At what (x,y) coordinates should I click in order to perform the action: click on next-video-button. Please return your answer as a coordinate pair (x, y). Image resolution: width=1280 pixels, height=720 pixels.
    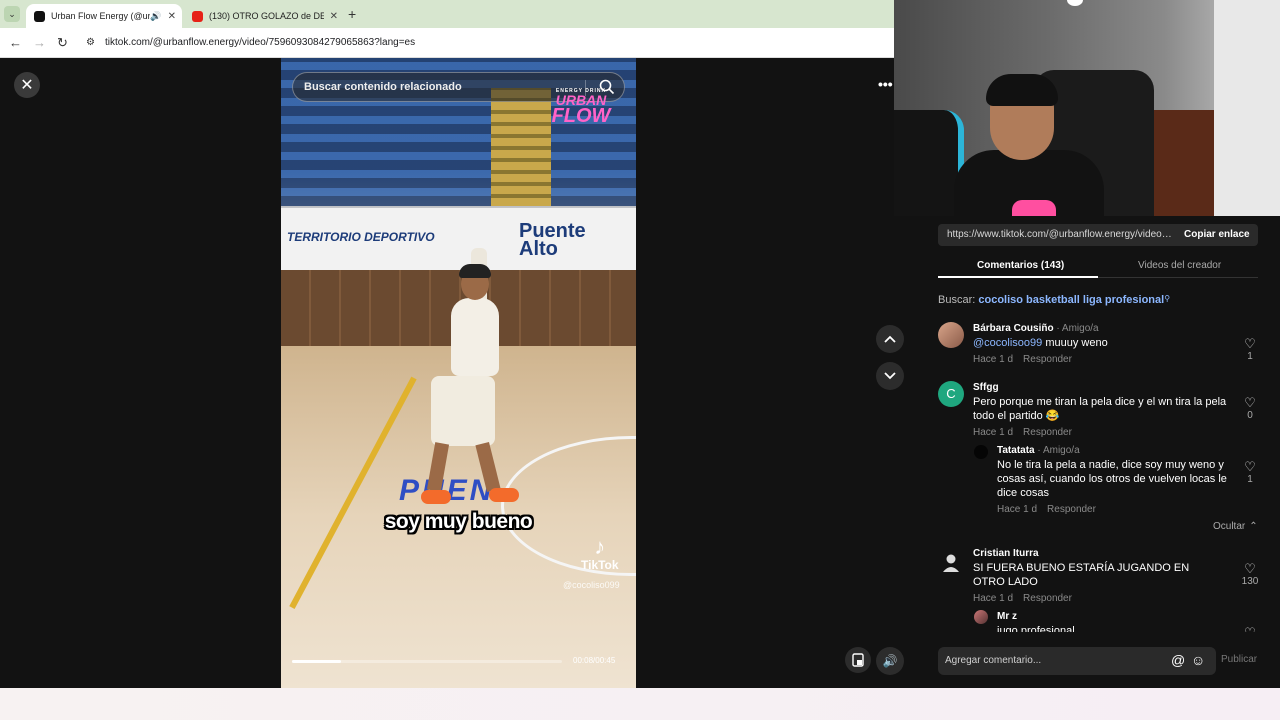
    Looking at the image, I should click on (890, 376).